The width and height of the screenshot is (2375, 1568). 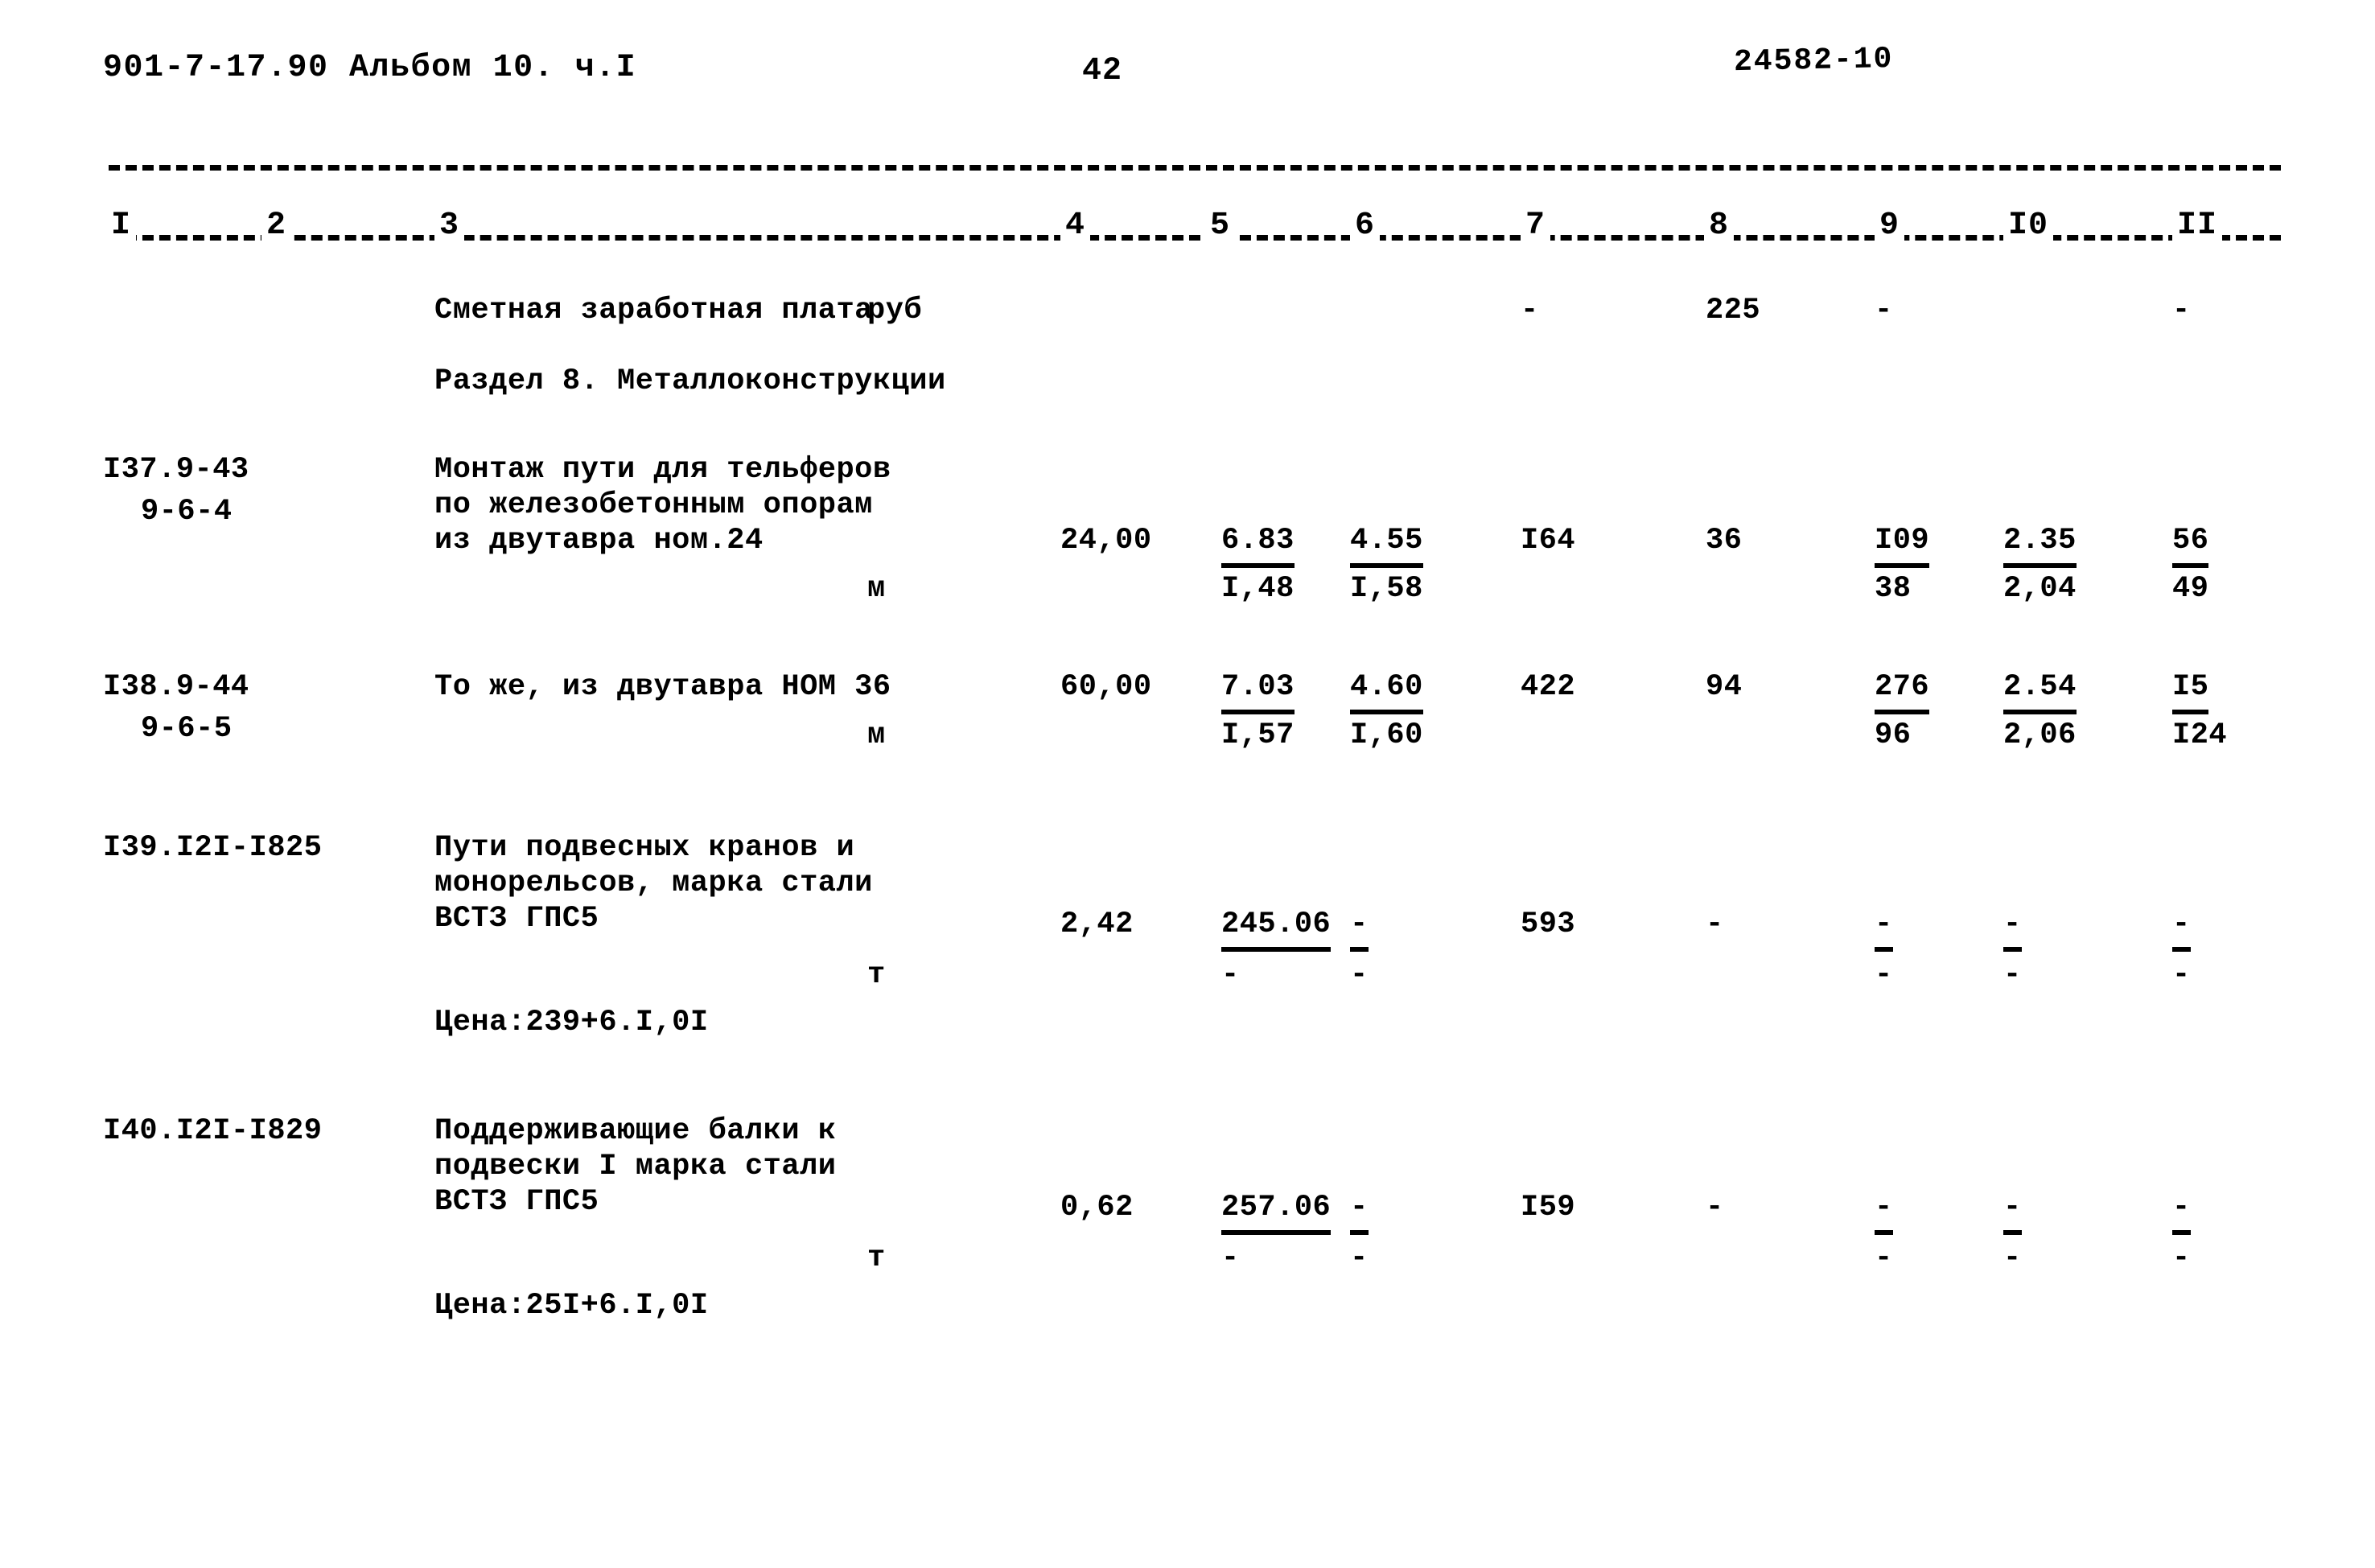 What do you see at coordinates (370, 68) in the screenshot?
I see `document-code: 901-7-17.90 Альбом 10. ч.I` at bounding box center [370, 68].